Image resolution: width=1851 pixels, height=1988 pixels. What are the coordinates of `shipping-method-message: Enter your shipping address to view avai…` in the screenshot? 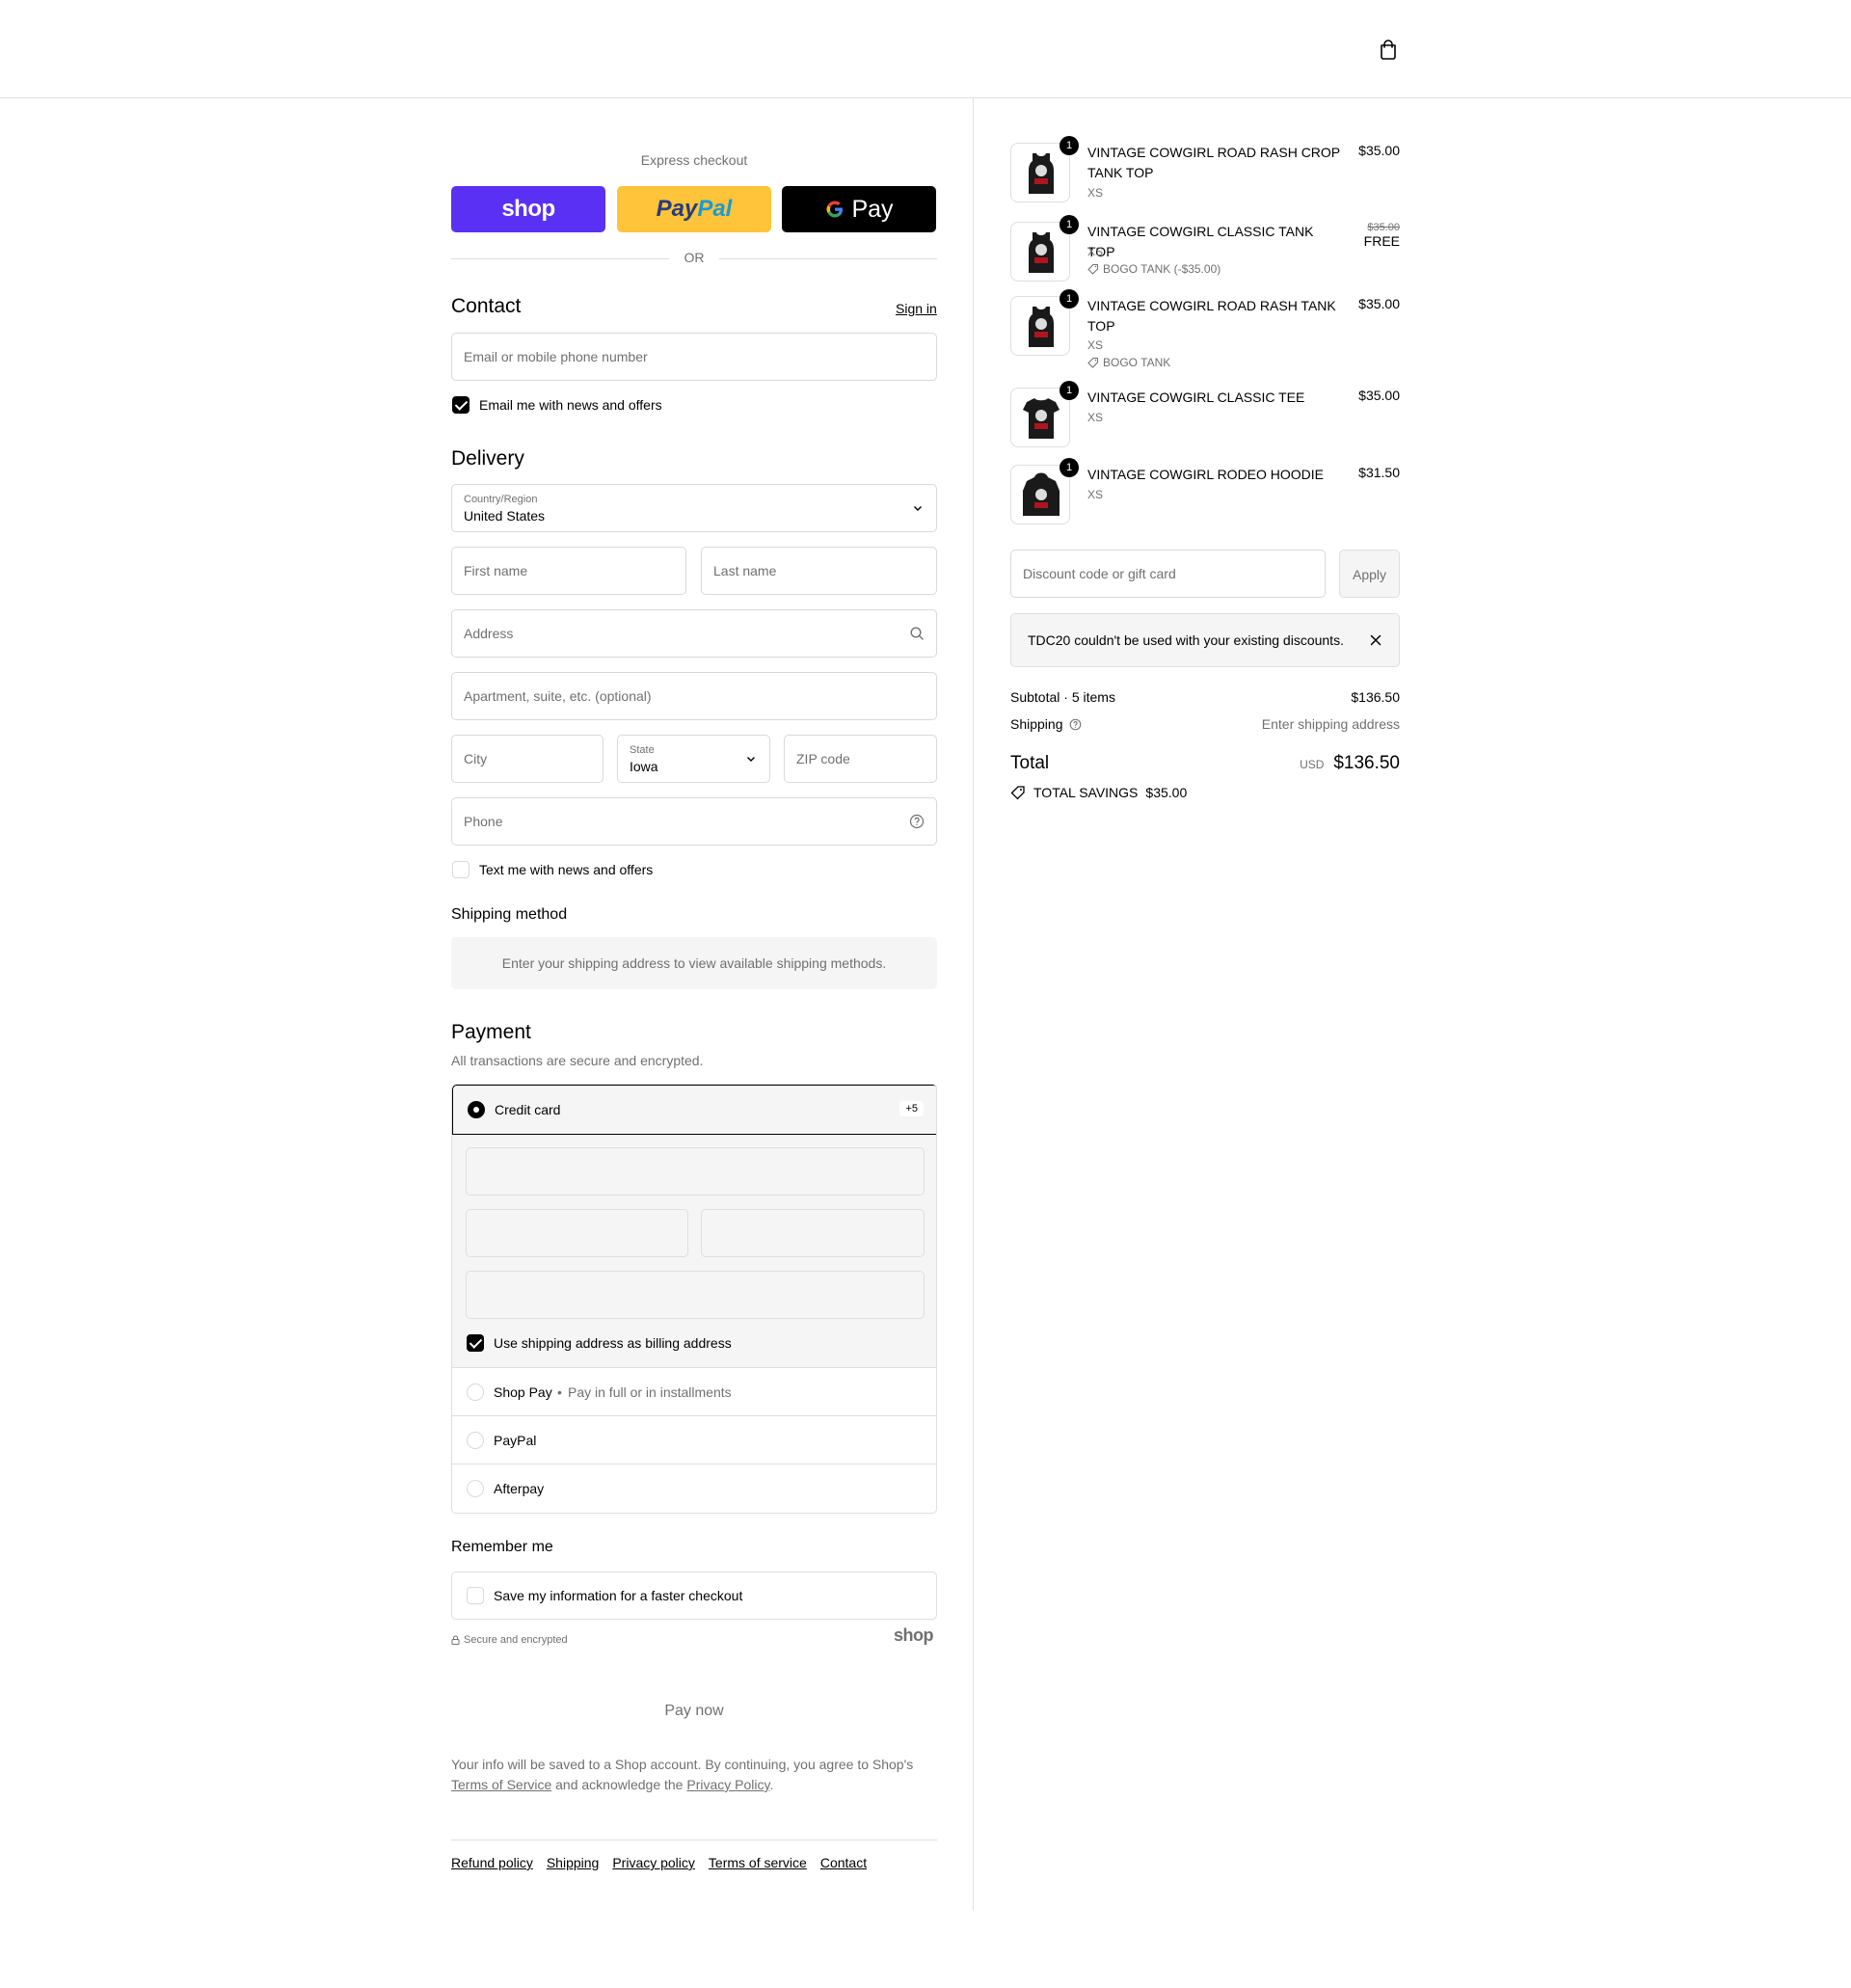 It's located at (694, 963).